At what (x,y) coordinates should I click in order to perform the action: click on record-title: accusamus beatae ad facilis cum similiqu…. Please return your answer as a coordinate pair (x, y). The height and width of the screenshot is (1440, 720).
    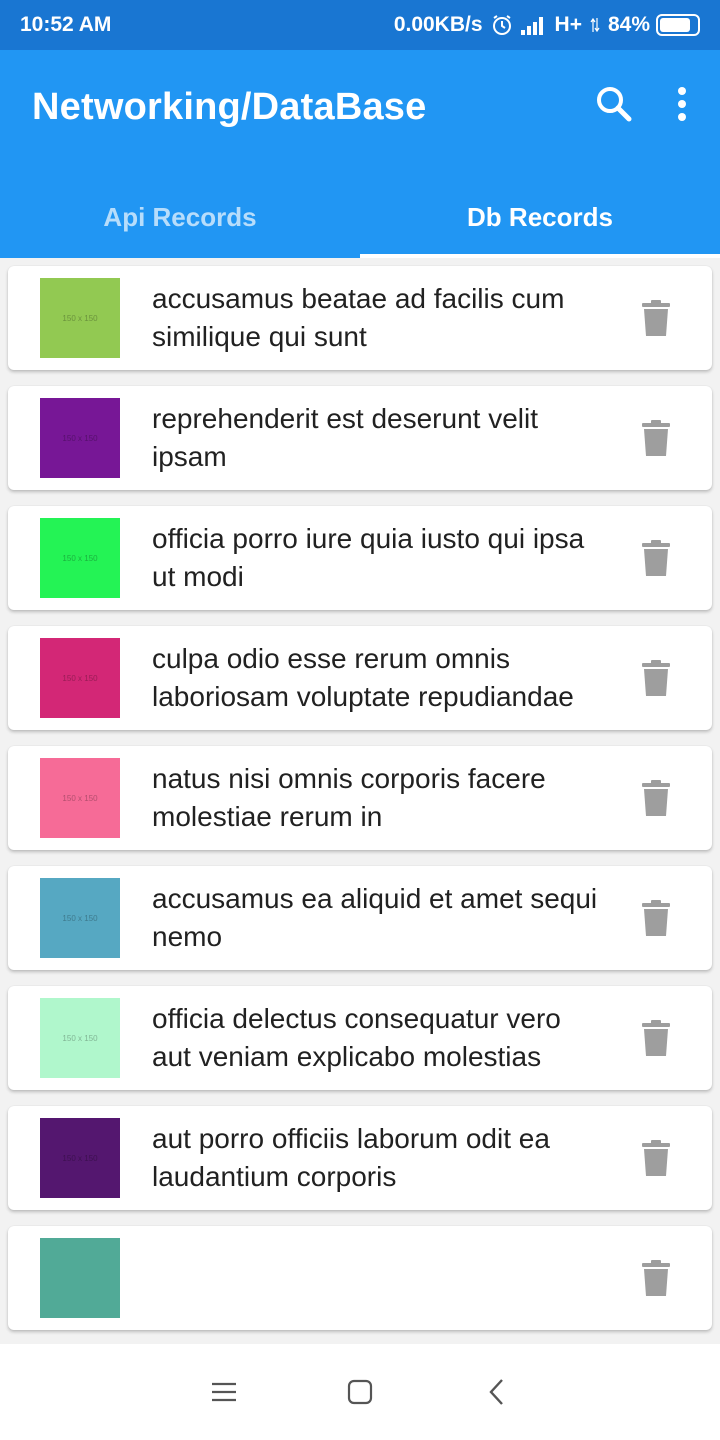
    Looking at the image, I should click on (358, 317).